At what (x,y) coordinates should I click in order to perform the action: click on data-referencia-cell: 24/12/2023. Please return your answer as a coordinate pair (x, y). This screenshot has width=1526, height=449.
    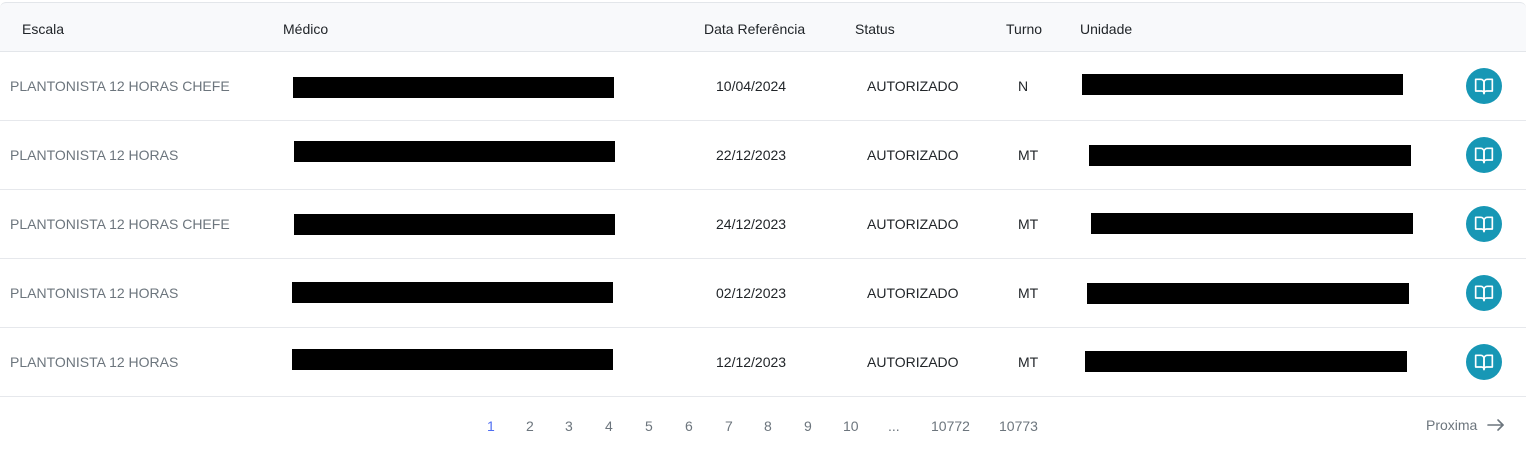
    Looking at the image, I should click on (751, 224).